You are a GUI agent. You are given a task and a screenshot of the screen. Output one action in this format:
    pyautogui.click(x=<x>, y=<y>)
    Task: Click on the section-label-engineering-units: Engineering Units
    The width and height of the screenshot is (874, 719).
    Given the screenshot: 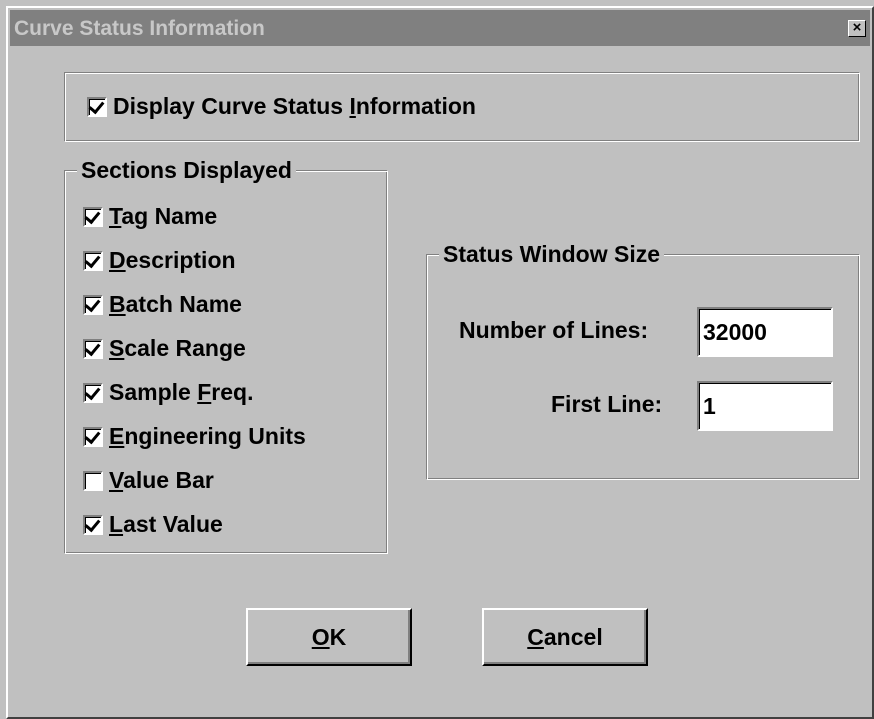 What is the action you would take?
    pyautogui.click(x=207, y=436)
    